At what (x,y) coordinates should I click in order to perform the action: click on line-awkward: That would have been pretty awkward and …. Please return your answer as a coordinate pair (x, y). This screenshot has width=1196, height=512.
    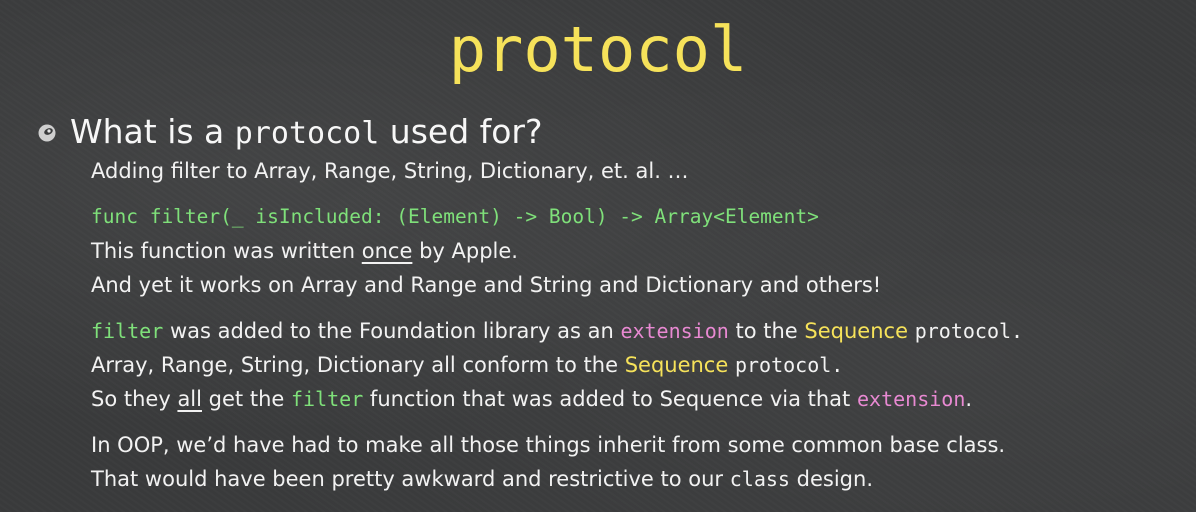
    Looking at the image, I should click on (482, 479).